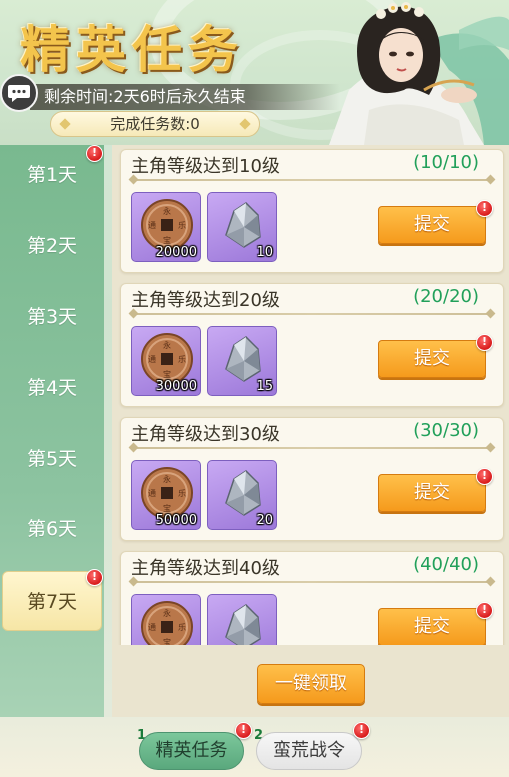 The width and height of the screenshot is (509, 777). I want to click on character-portrait, so click(419, 73).